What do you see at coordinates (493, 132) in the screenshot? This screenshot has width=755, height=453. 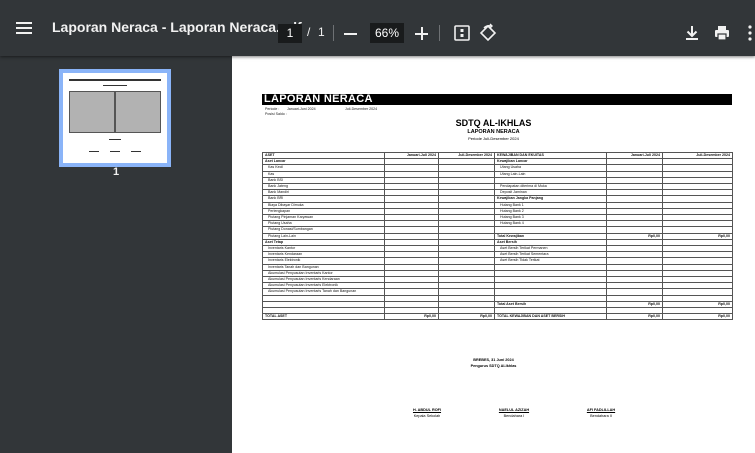 I see `report-subtitle: LAPORAN NERACA` at bounding box center [493, 132].